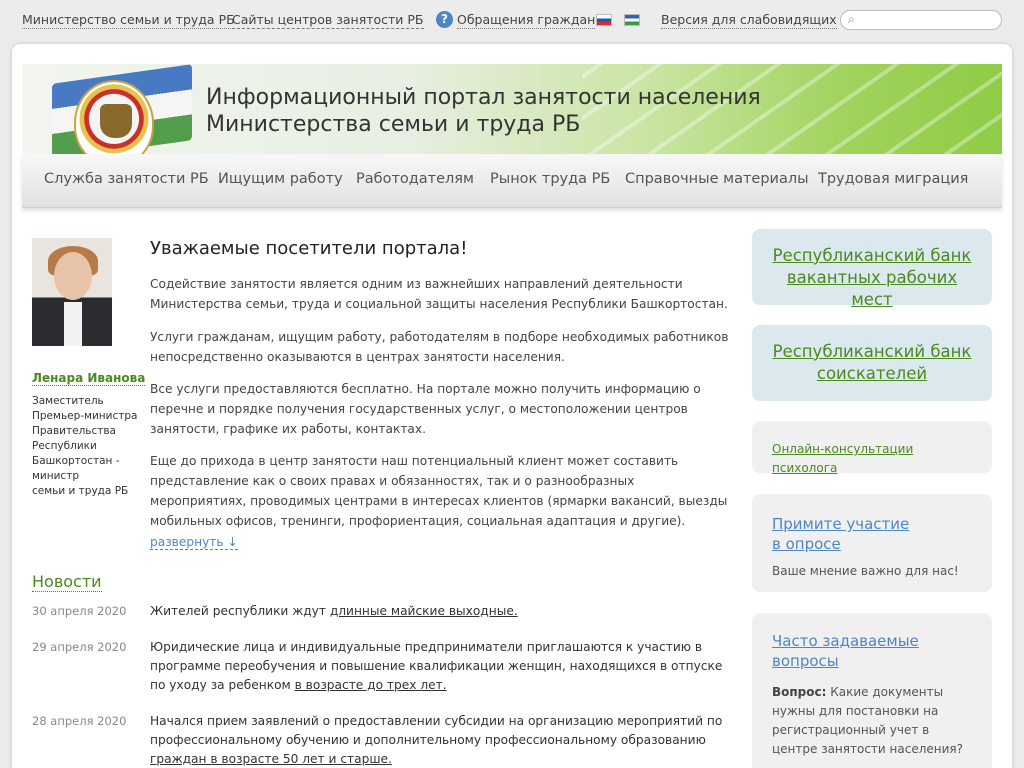  Describe the element at coordinates (126, 179) in the screenshot. I see `nav-employment-service: Служба занятости РБ` at that location.